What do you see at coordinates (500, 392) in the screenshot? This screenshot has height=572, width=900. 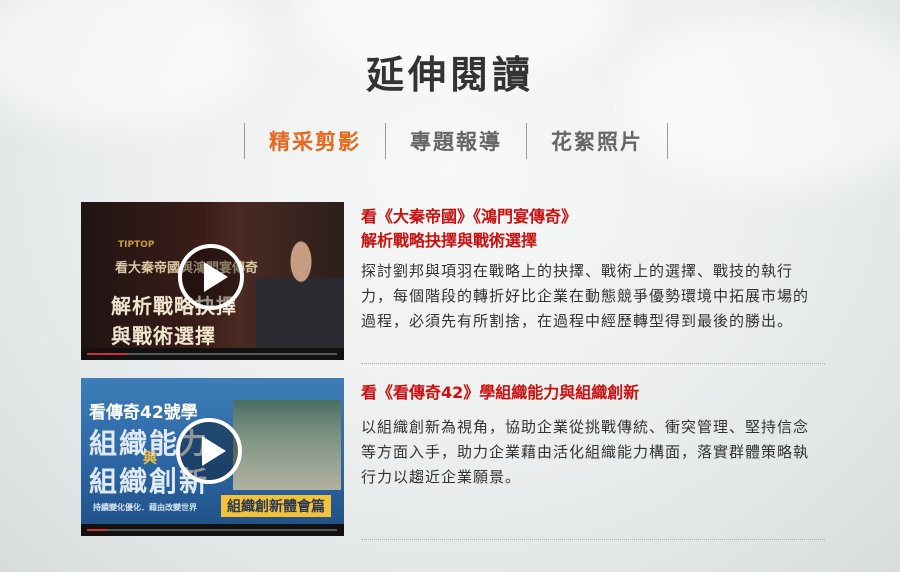 I see `headline-line: 看《看傳奇42》學組織能力與組織創新` at bounding box center [500, 392].